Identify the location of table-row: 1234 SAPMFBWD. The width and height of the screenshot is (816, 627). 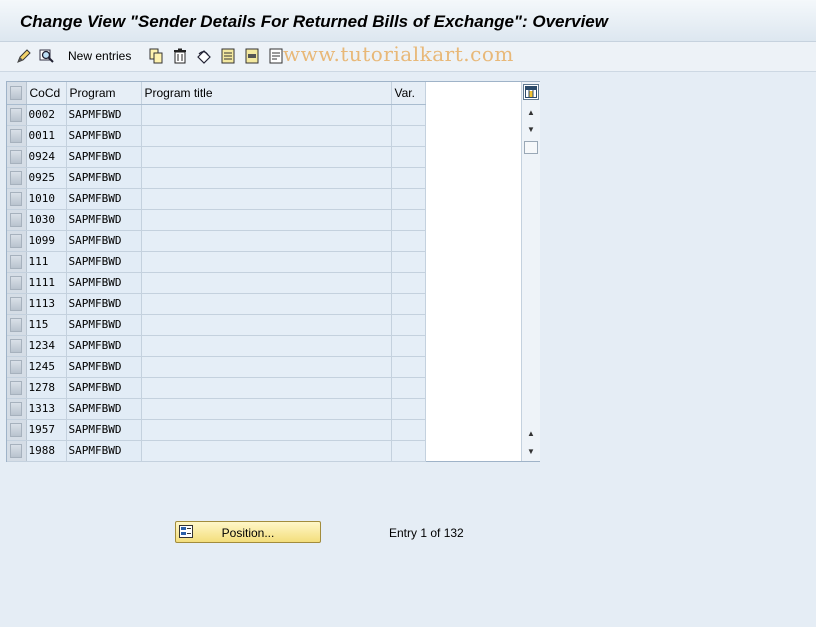
(216, 346).